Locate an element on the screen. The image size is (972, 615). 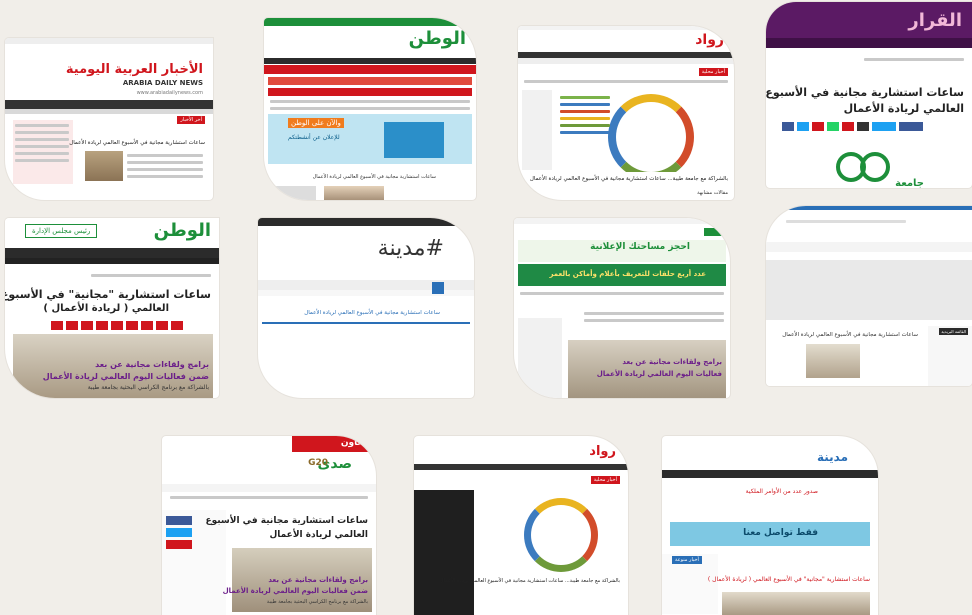
headline-line-1: ساعات استشارية "مجانية" في الأسبوع is located at coordinates (108, 294).